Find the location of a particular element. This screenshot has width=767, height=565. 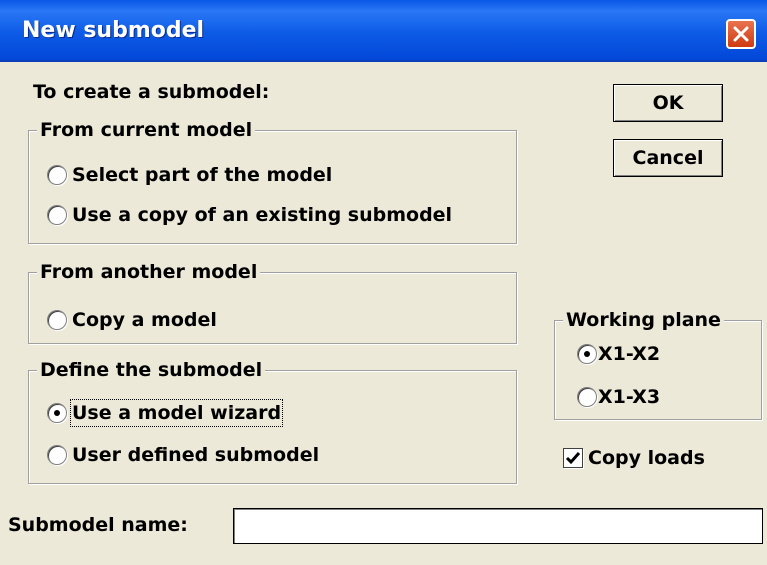

option-model-wizard: Use a model wizard is located at coordinates (176, 413).